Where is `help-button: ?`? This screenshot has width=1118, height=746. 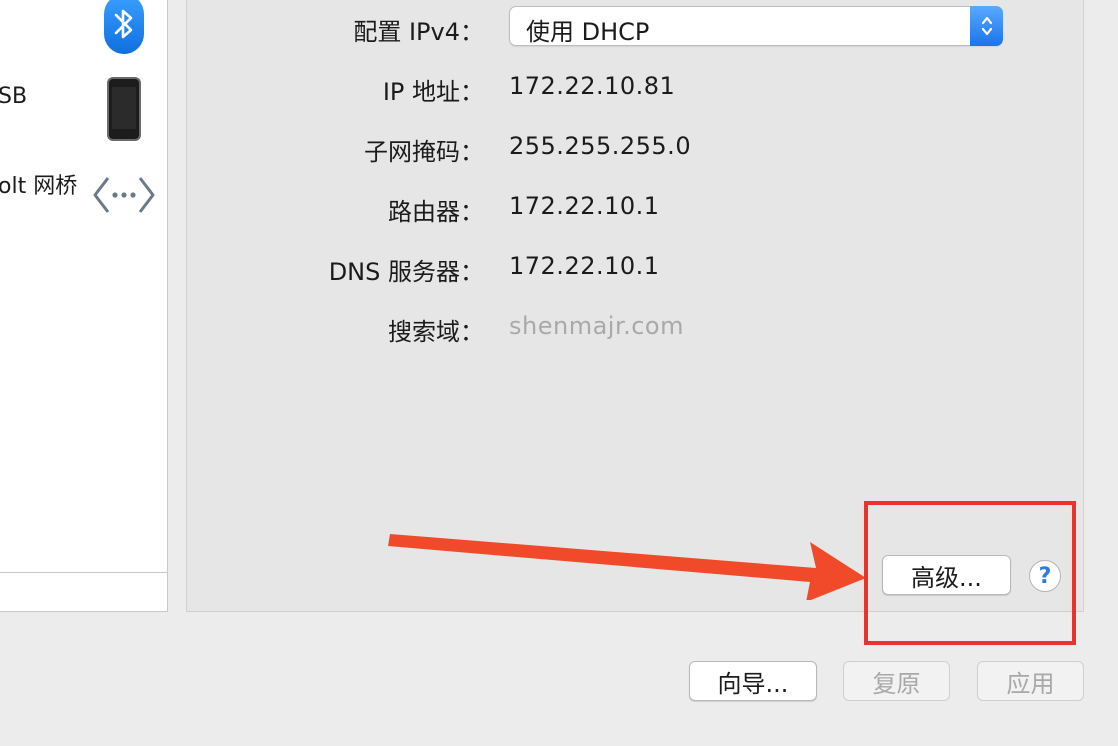
help-button: ? is located at coordinates (1045, 576).